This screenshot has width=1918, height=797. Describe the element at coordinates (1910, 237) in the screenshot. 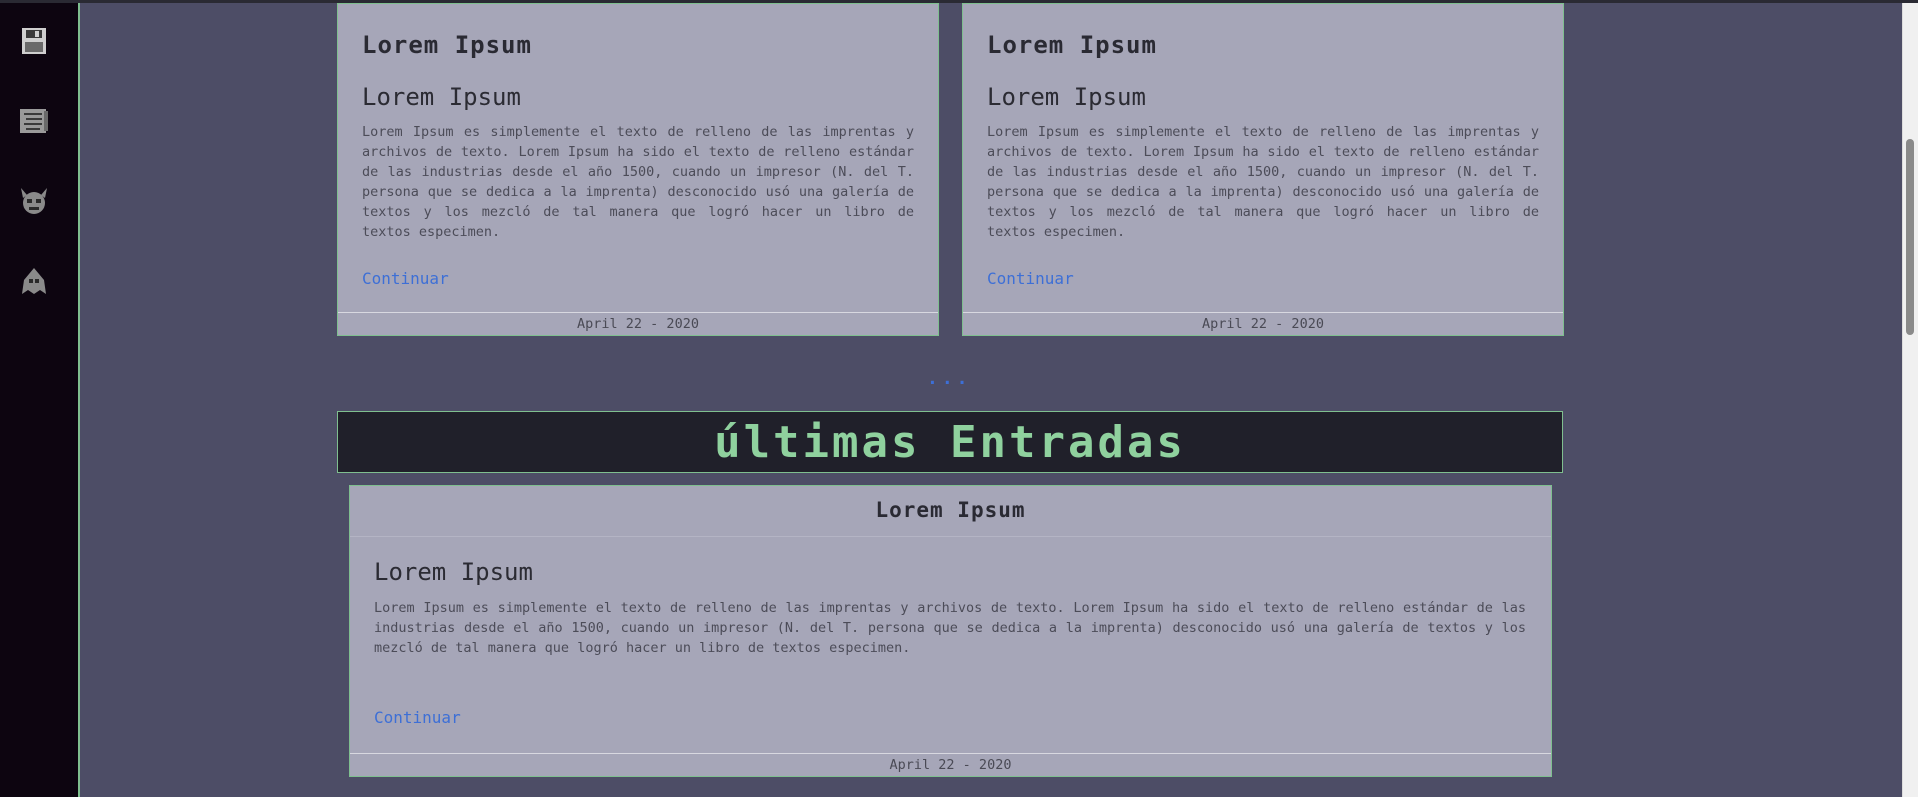

I see `scrollbar-thumb` at that location.